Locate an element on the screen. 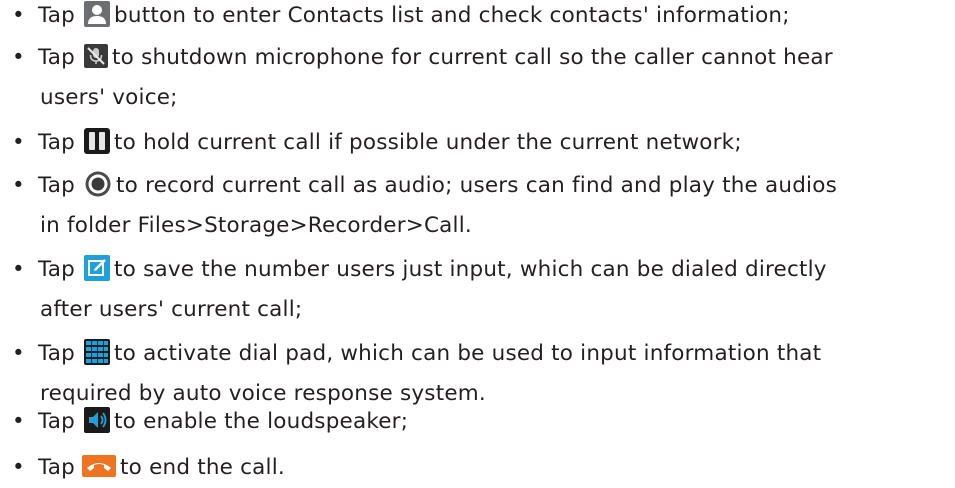 This screenshot has height=488, width=955. list-item: • Tap to enable the loudspeaker; is located at coordinates (477, 422).